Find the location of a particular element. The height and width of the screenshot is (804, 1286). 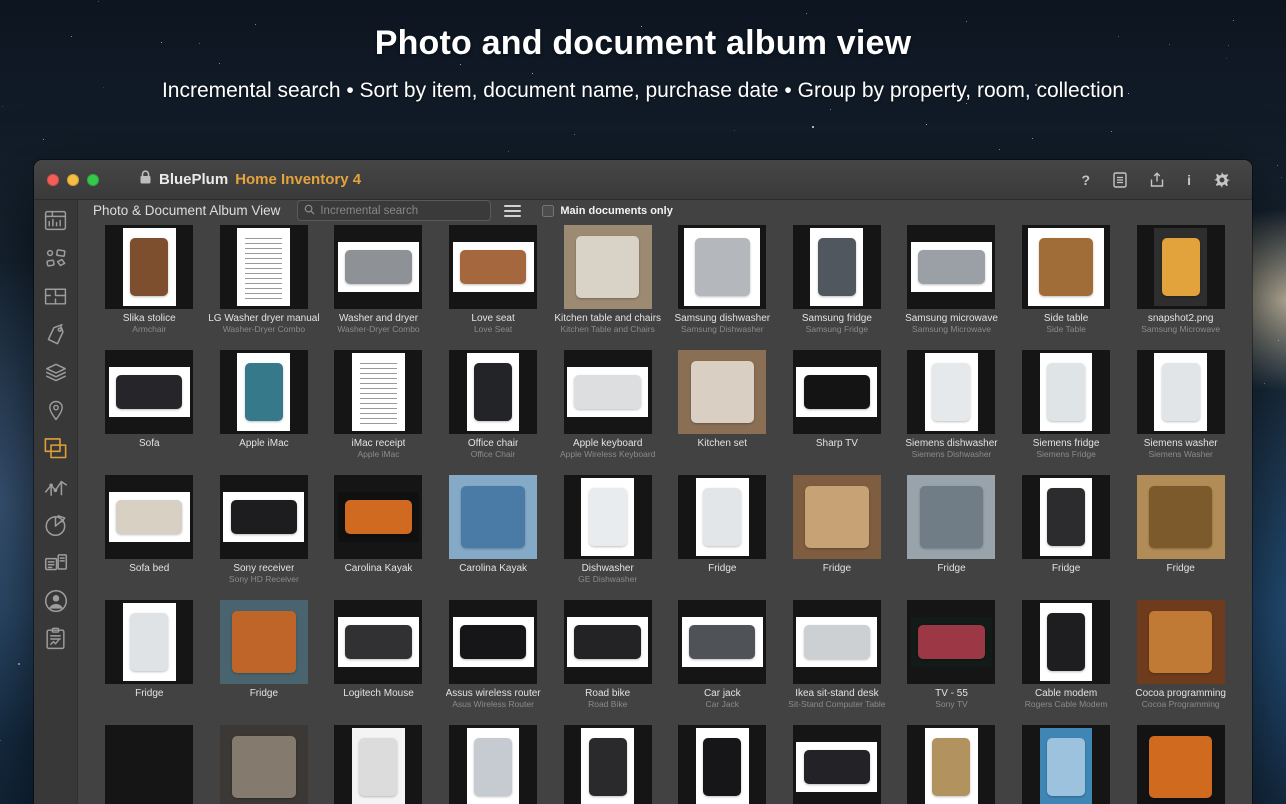

album-item: Sofa is located at coordinates (149, 412).